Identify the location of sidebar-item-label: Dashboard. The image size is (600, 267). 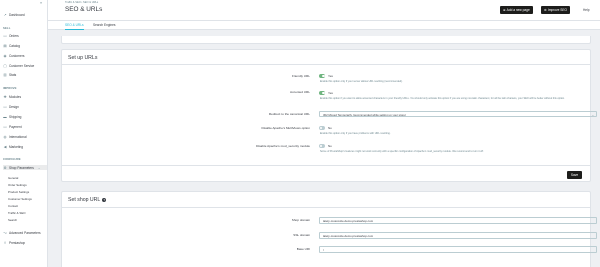
(17, 14).